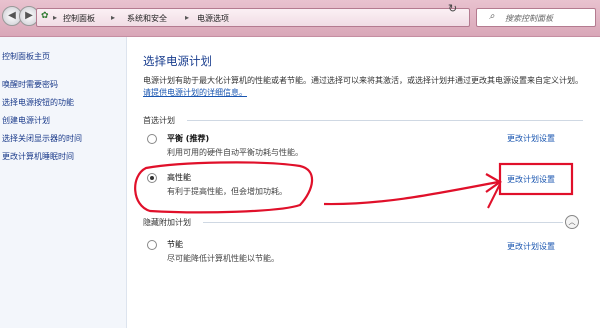 This screenshot has width=600, height=328. Describe the element at coordinates (213, 18) in the screenshot. I see `breadcrumb-power-options: 电源选项` at that location.